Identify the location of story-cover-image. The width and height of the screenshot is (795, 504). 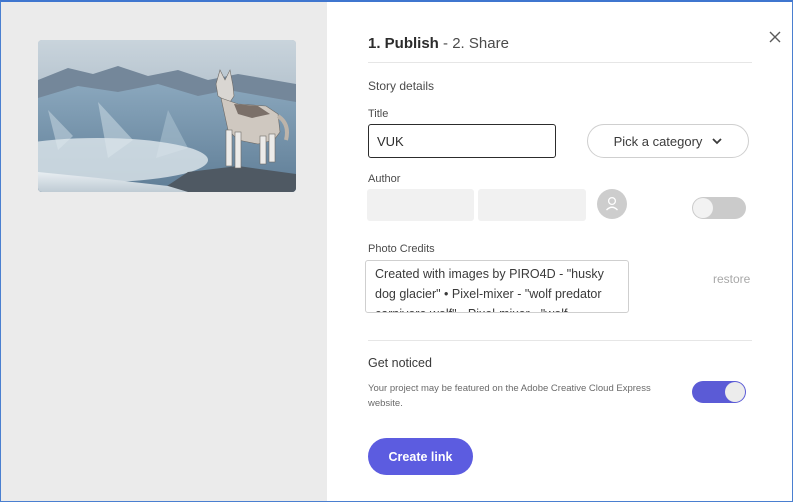
(167, 116).